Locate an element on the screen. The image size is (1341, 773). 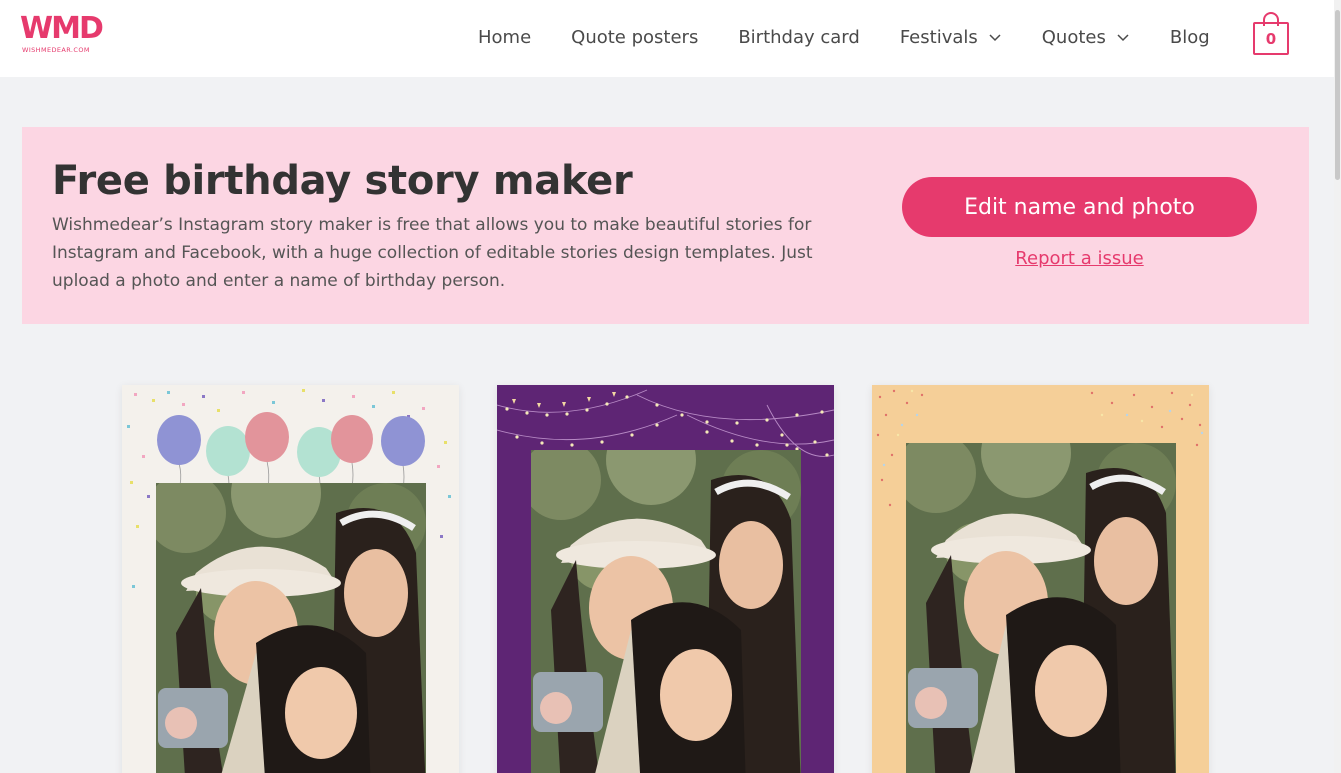
nav-home-label: Home is located at coordinates (505, 37).